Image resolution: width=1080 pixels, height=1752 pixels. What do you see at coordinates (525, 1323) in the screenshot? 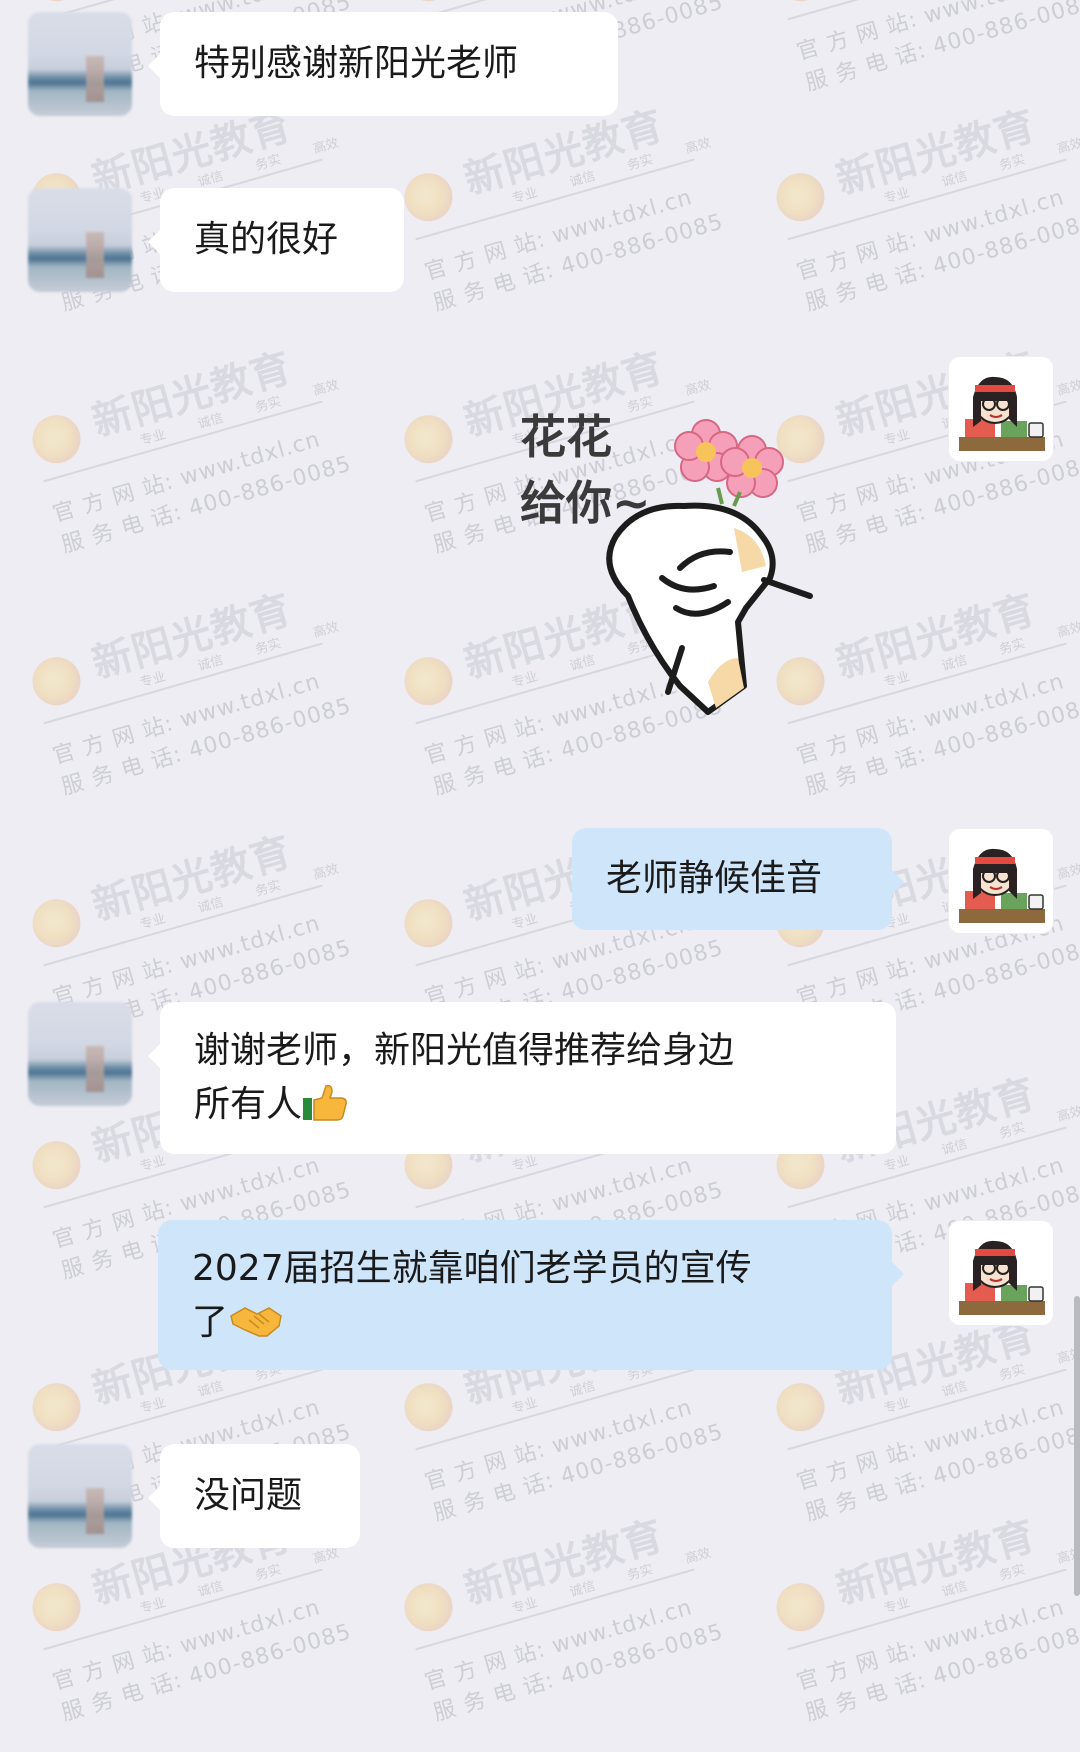
I see `message-text-line: 了` at bounding box center [525, 1323].